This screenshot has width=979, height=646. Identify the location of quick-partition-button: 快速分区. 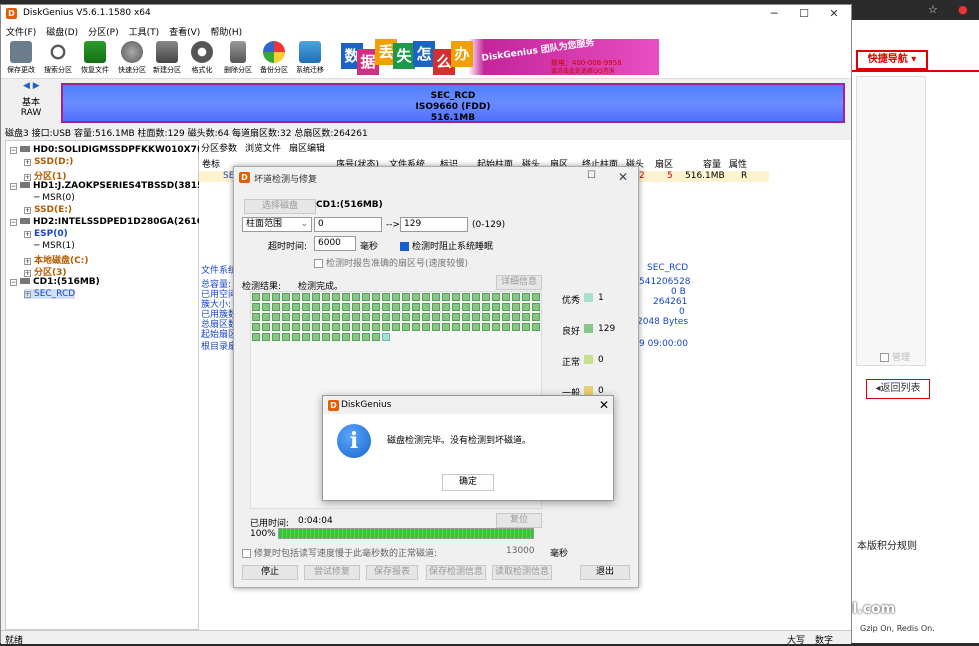
(132, 58).